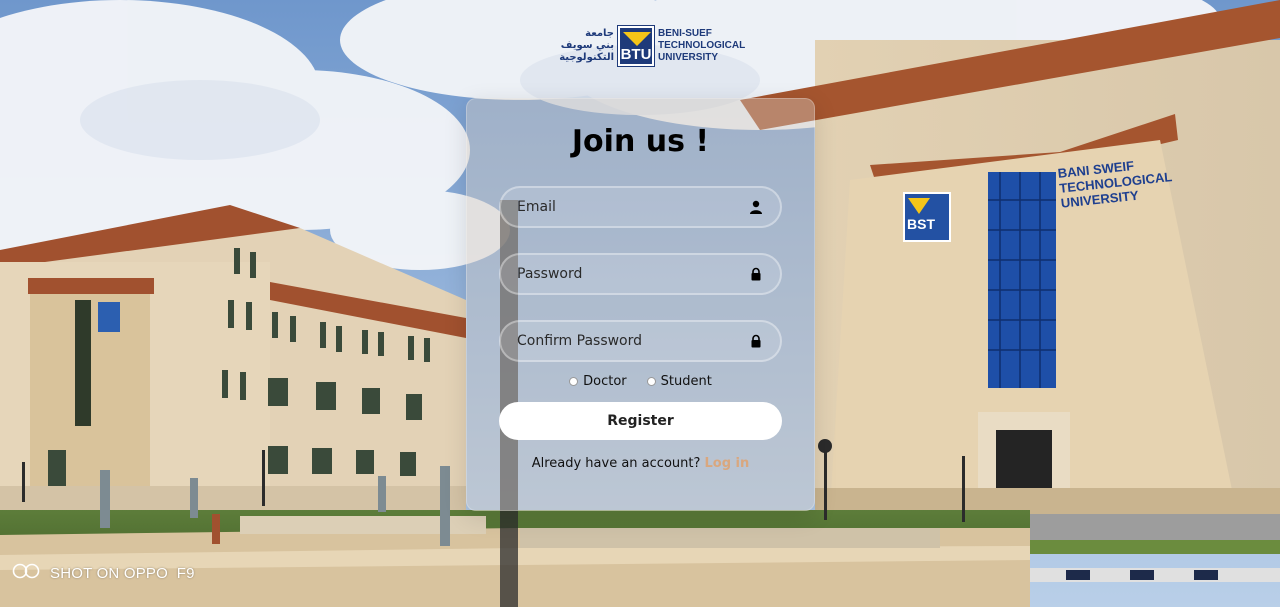 The width and height of the screenshot is (1280, 607). What do you see at coordinates (632, 341) in the screenshot?
I see `confirm-password-input` at bounding box center [632, 341].